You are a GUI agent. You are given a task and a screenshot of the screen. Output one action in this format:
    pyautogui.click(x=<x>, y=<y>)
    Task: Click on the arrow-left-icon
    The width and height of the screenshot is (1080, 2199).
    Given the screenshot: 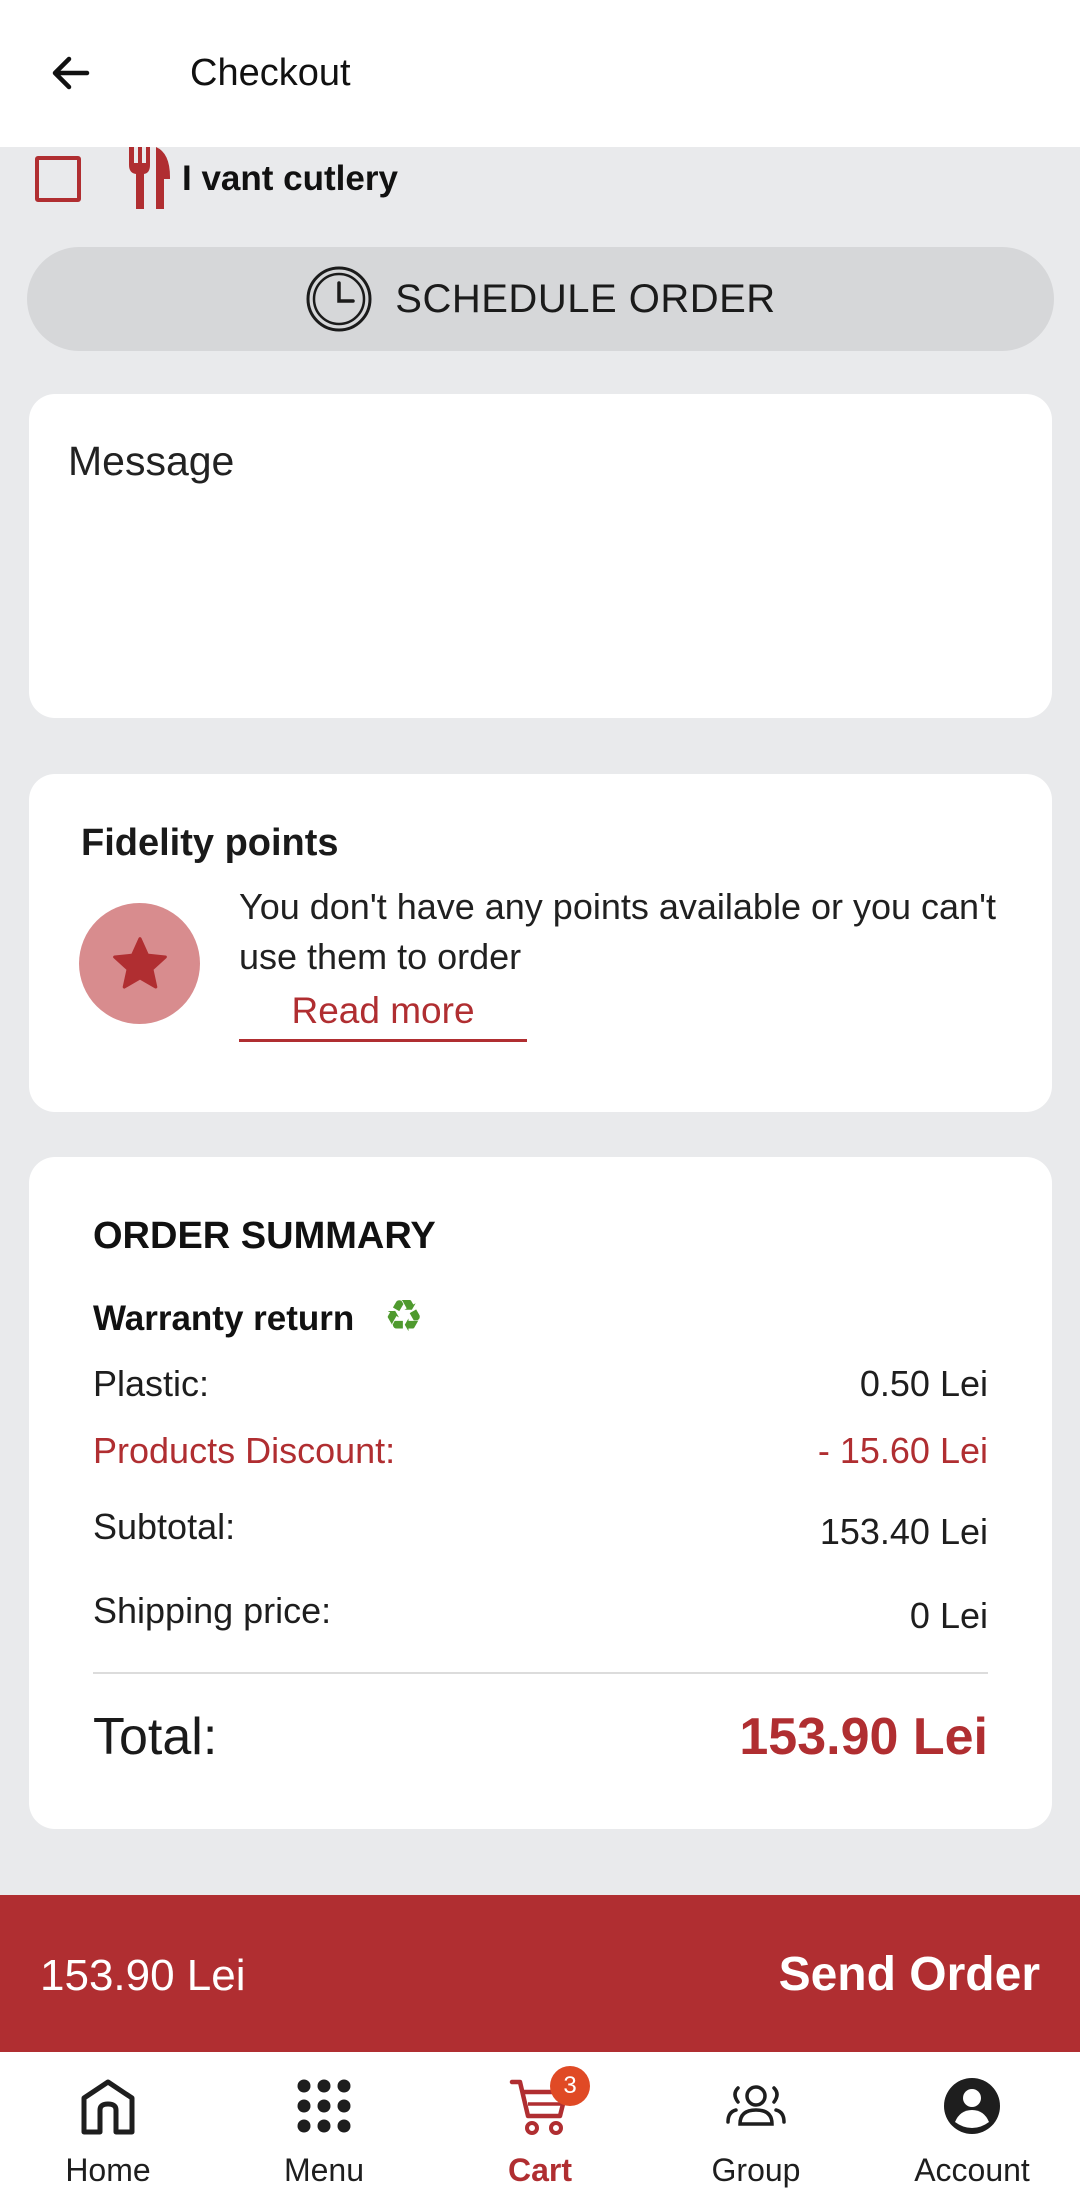 What is the action you would take?
    pyautogui.click(x=71, y=73)
    